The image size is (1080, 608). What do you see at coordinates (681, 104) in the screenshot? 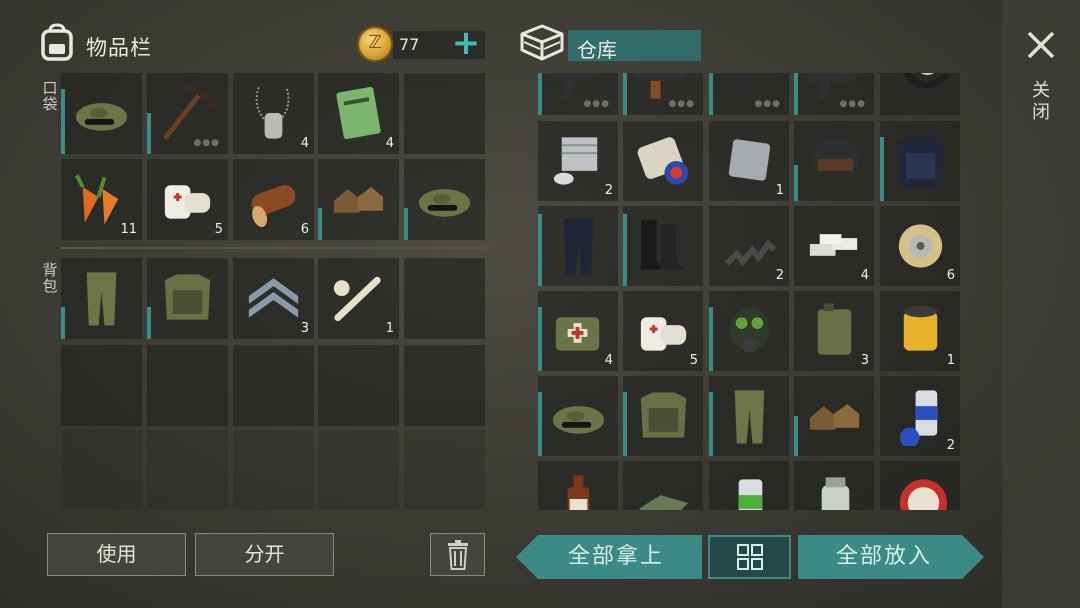
I see `ammo-dots: ●●●` at bounding box center [681, 104].